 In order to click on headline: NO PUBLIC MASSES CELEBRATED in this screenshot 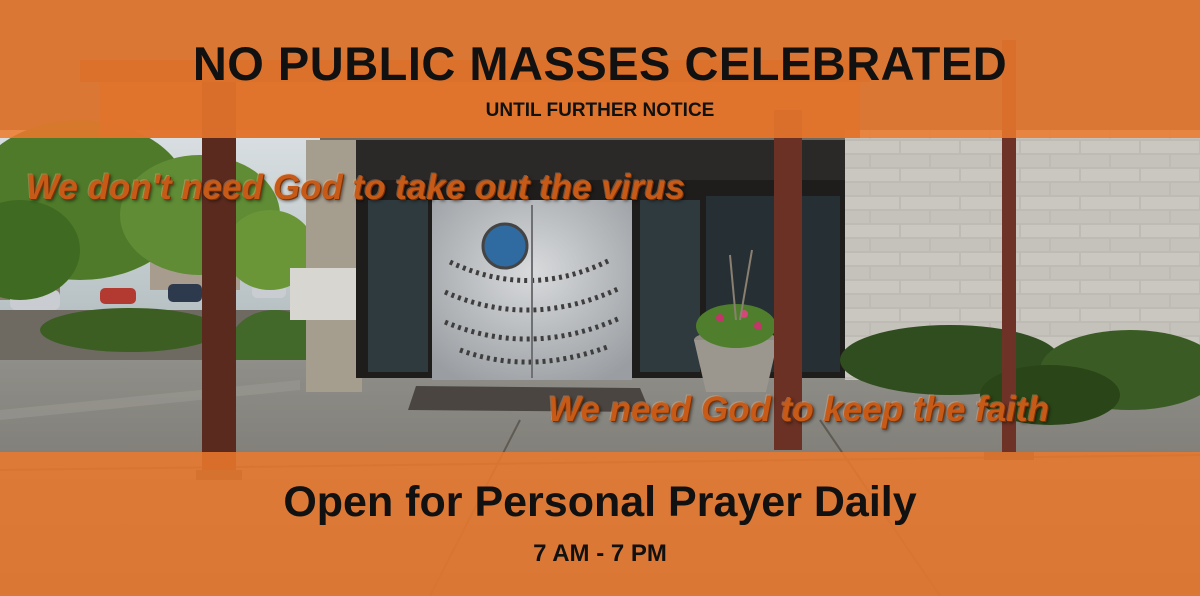, I will do `click(600, 63)`.